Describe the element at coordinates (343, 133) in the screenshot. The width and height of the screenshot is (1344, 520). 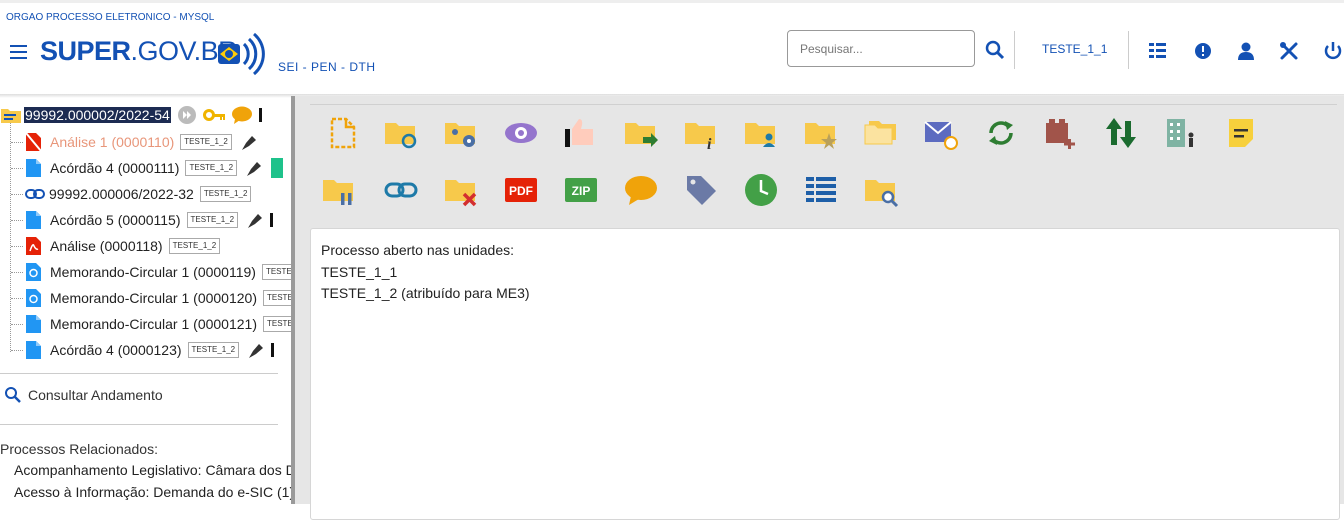
I see `new-document-icon` at that location.